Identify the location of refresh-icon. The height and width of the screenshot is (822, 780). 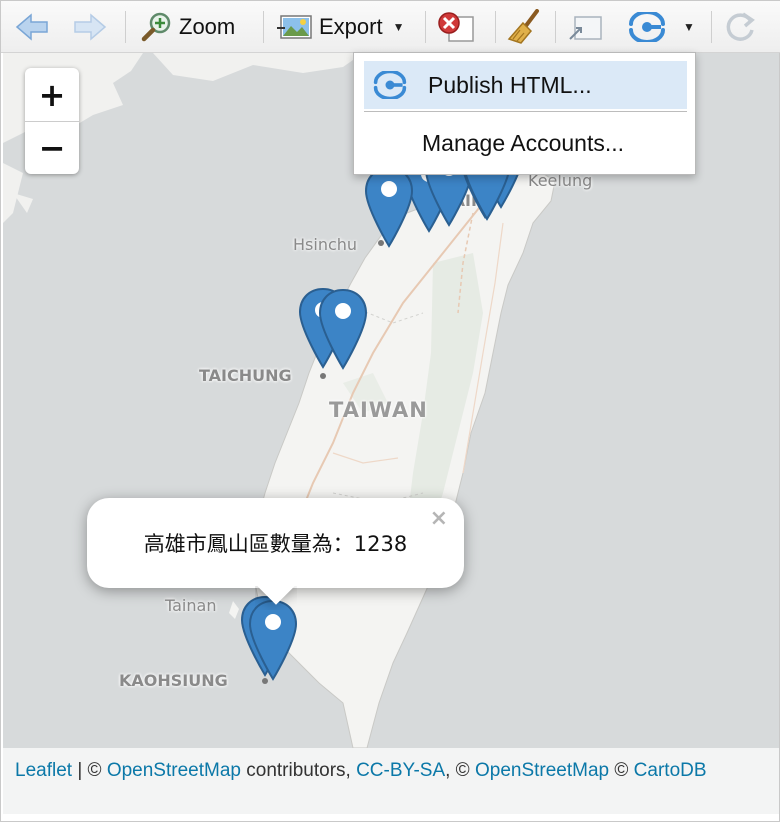
(740, 26).